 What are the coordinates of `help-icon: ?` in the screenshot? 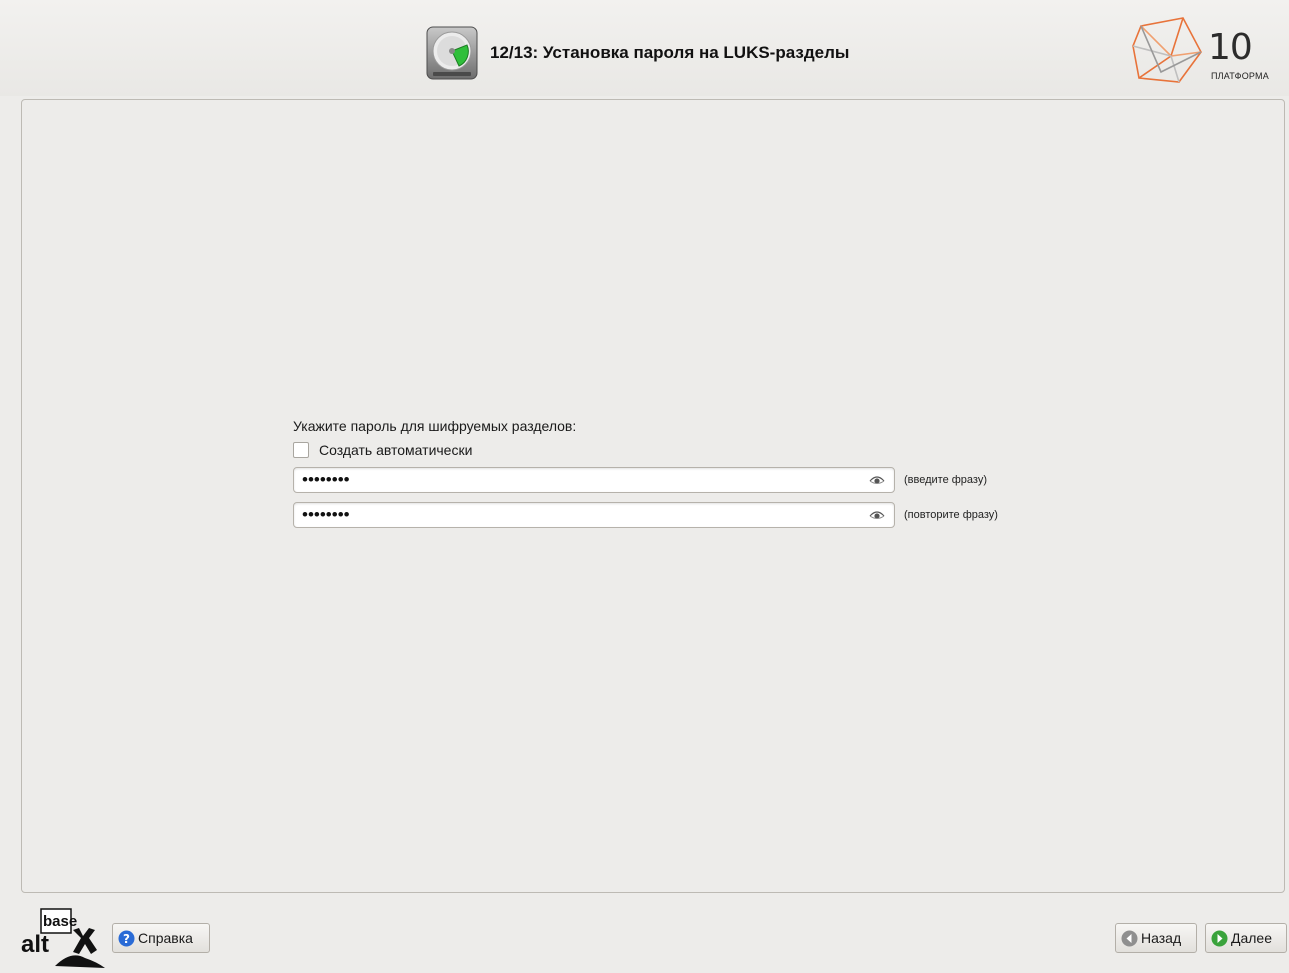 It's located at (126, 938).